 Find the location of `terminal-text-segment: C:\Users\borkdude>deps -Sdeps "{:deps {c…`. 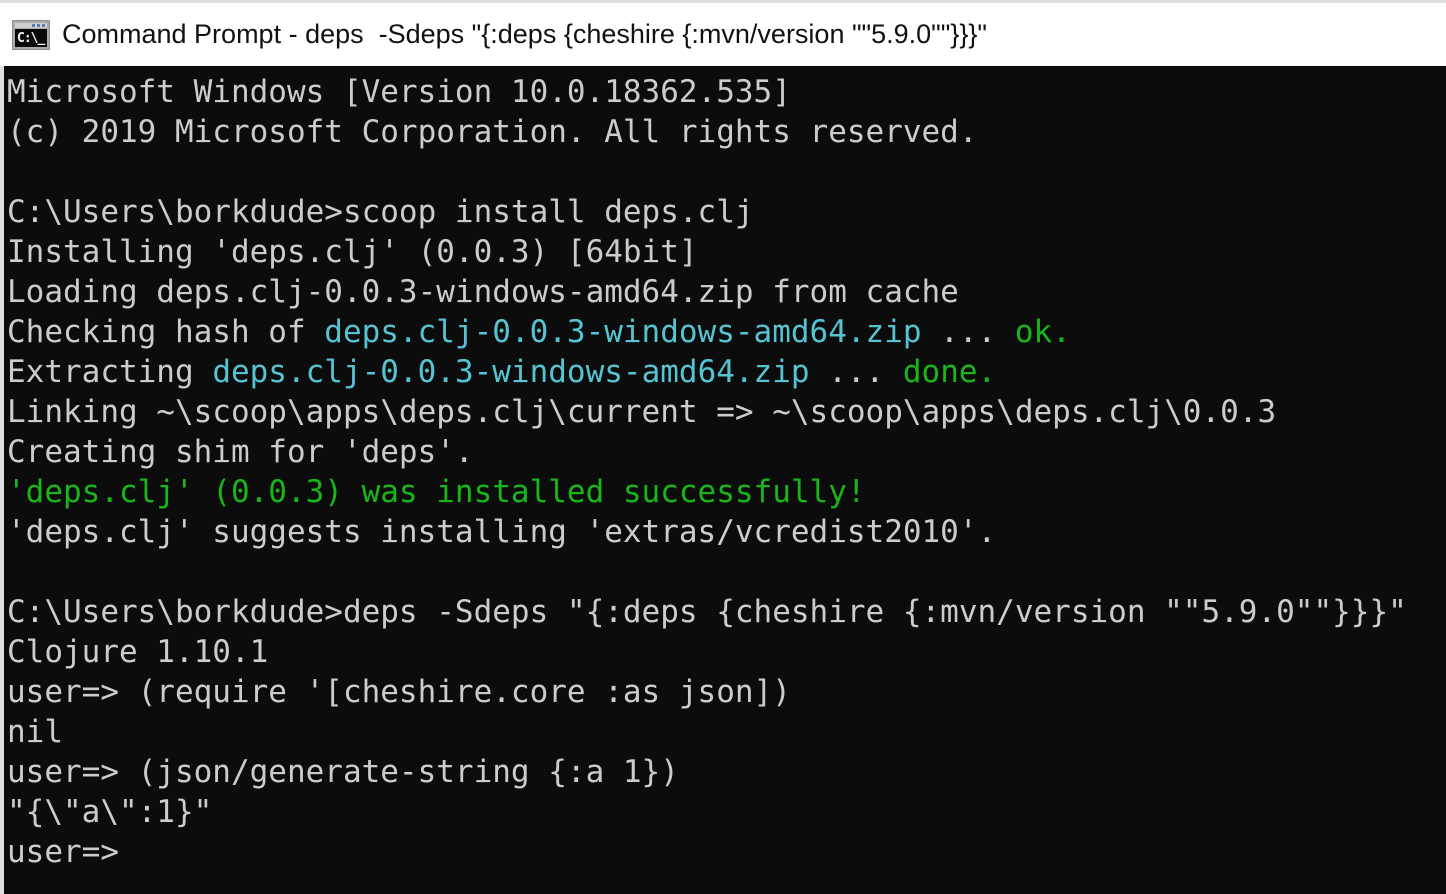

terminal-text-segment: C:\Users\borkdude>deps -Sdeps "{:deps {c… is located at coordinates (707, 612).